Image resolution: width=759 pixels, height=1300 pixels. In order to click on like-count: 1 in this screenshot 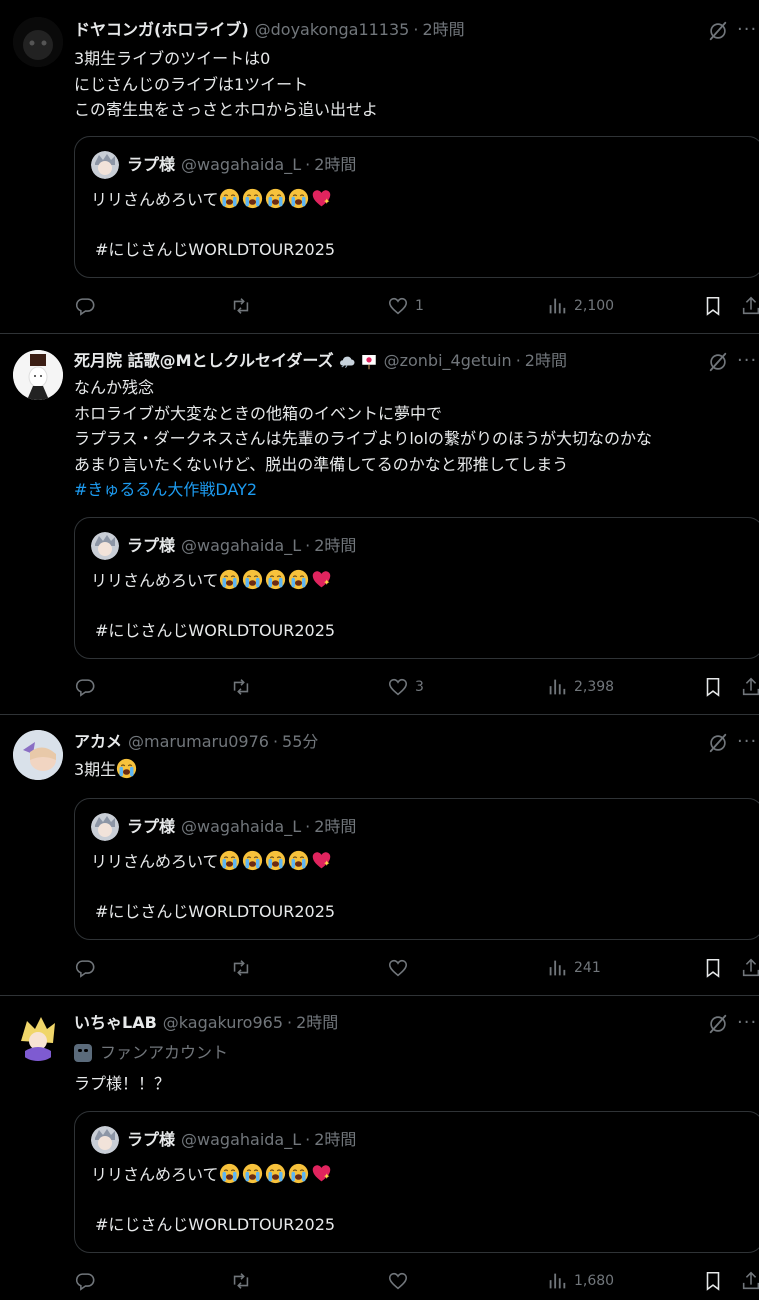, I will do `click(419, 306)`.